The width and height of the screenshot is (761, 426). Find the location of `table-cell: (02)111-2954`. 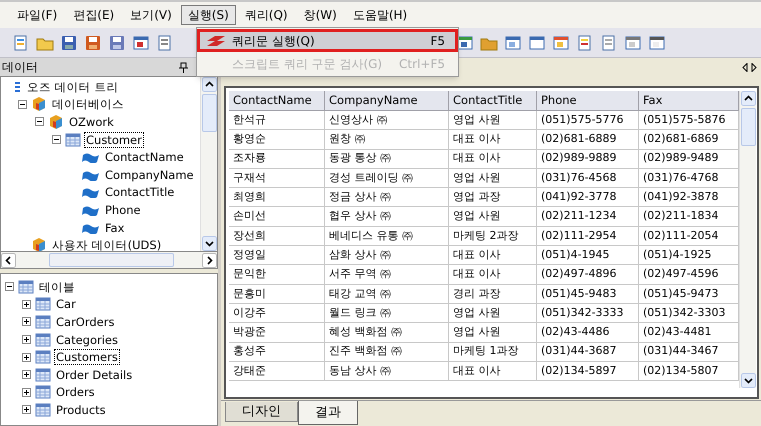

table-cell: (02)111-2954 is located at coordinates (588, 236).